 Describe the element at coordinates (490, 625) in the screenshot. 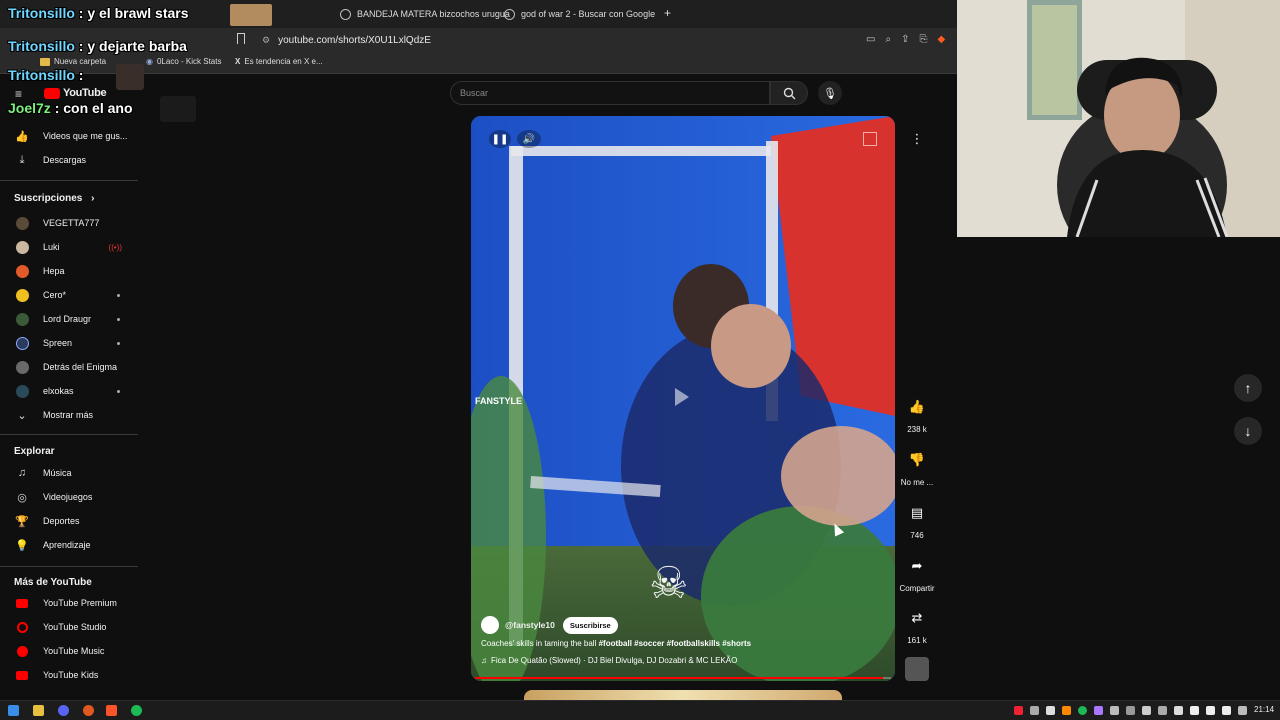

I see `channel-avatar` at that location.